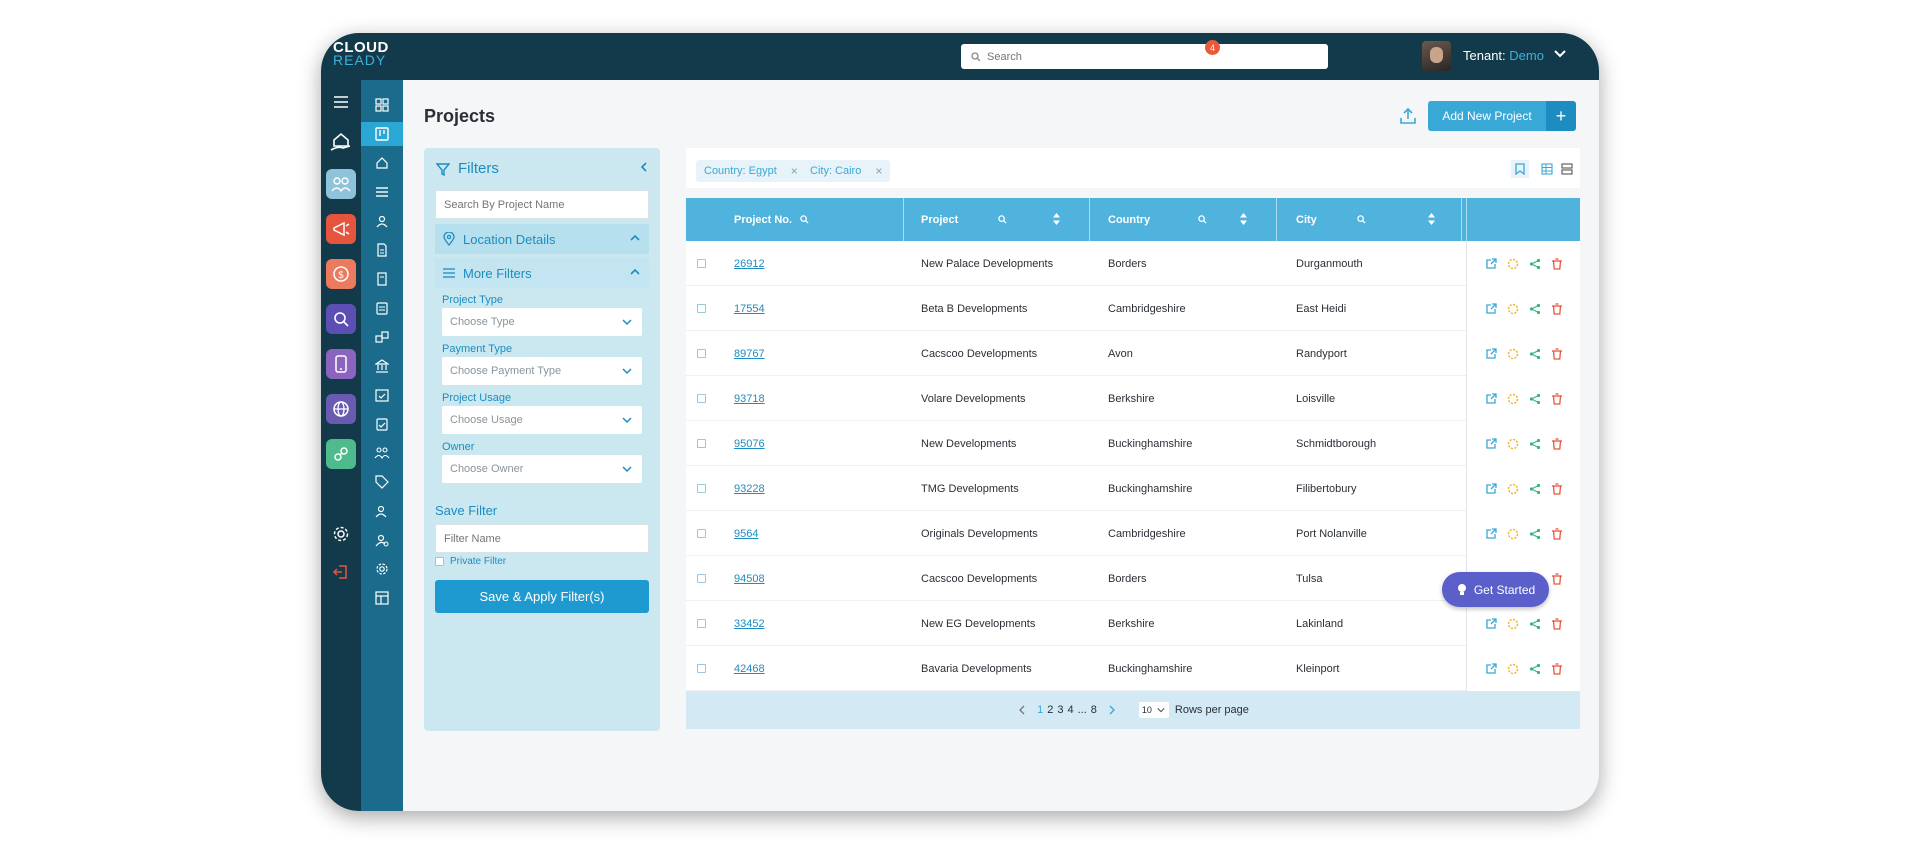 The height and width of the screenshot is (845, 1920). I want to click on project-no-link: 89767, so click(749, 353).